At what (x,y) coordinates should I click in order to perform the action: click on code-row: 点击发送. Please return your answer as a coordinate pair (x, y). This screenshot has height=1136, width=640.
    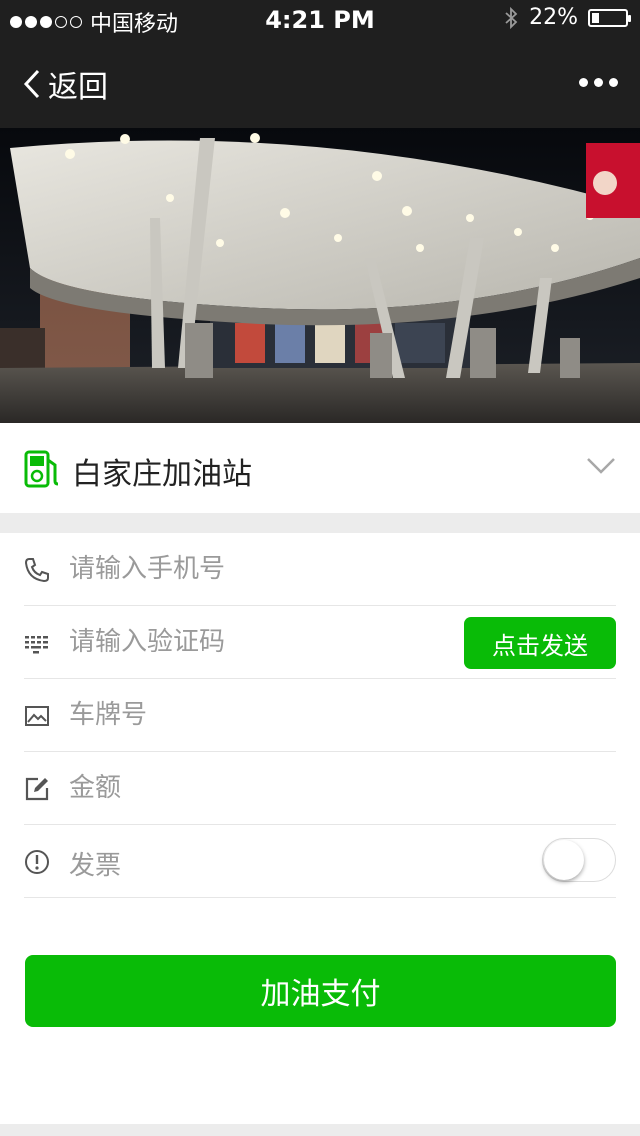
    Looking at the image, I should click on (320, 642).